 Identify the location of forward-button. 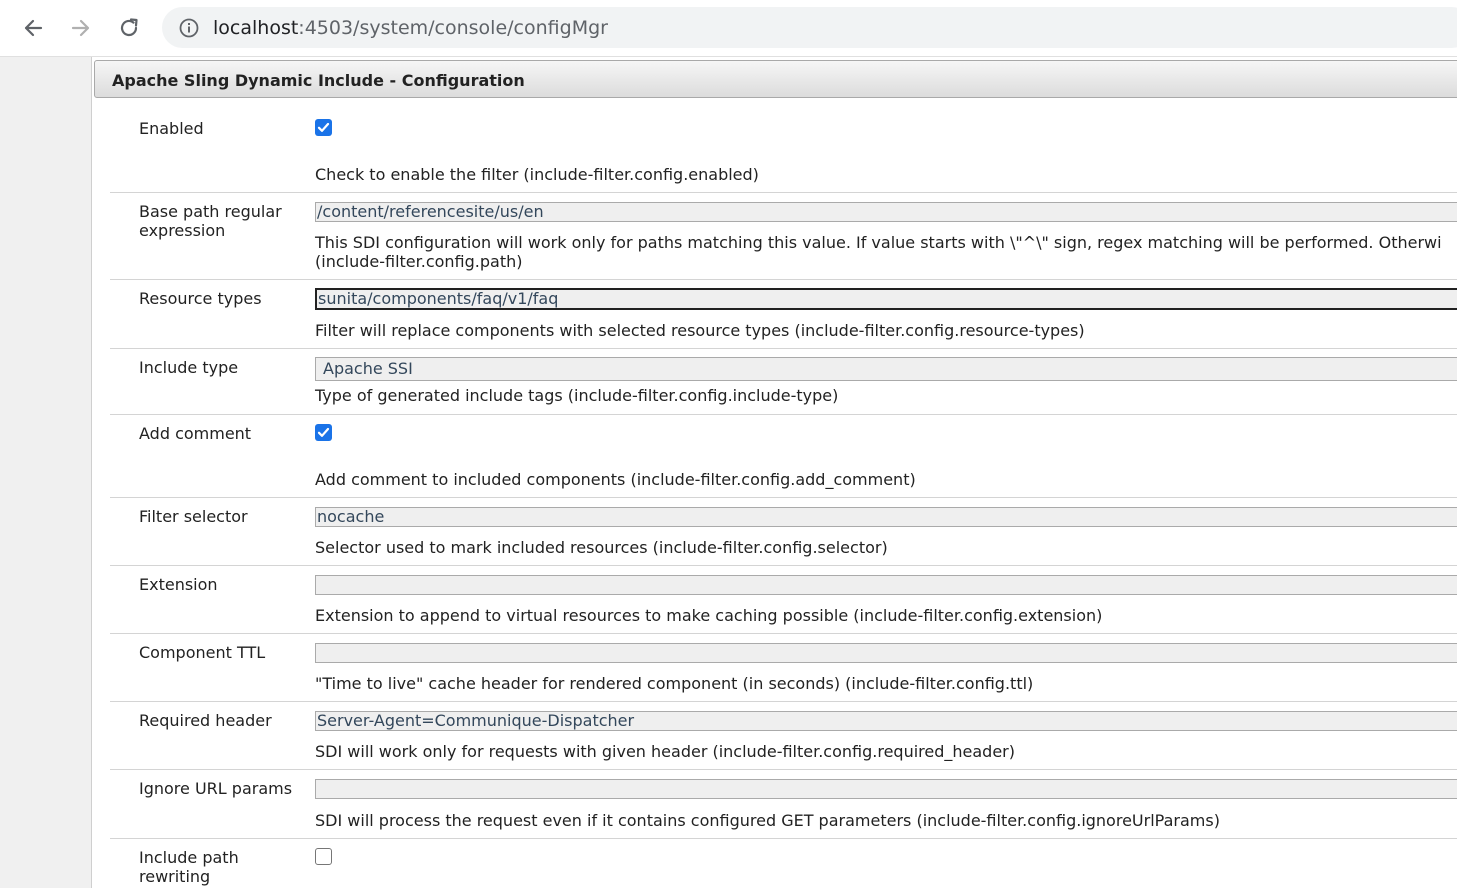
(81, 28).